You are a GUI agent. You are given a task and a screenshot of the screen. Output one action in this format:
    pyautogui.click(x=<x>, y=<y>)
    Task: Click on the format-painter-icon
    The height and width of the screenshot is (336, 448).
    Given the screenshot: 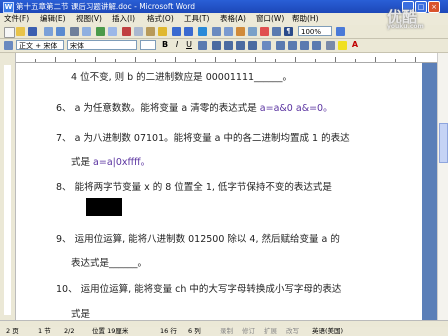 What is the action you would take?
    pyautogui.click(x=162, y=31)
    